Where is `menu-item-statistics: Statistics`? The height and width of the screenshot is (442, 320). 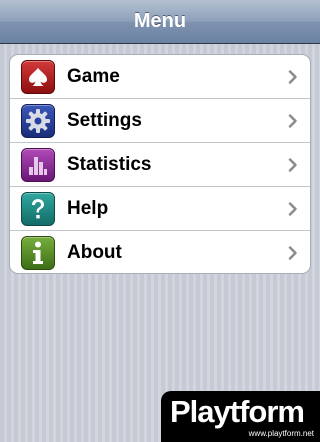 menu-item-statistics: Statistics is located at coordinates (160, 165).